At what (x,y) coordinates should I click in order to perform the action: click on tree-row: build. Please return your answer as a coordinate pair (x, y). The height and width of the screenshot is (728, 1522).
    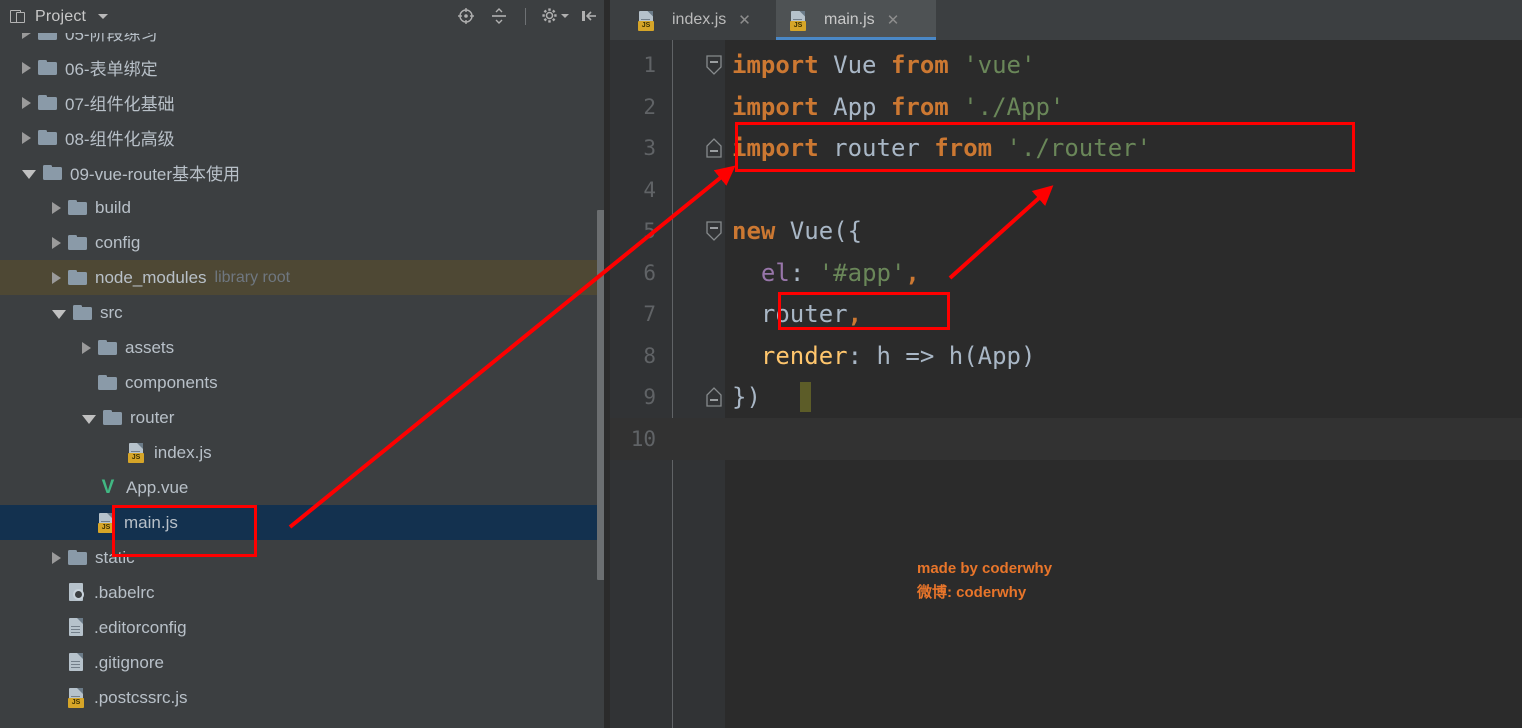
    Looking at the image, I should click on (302, 207).